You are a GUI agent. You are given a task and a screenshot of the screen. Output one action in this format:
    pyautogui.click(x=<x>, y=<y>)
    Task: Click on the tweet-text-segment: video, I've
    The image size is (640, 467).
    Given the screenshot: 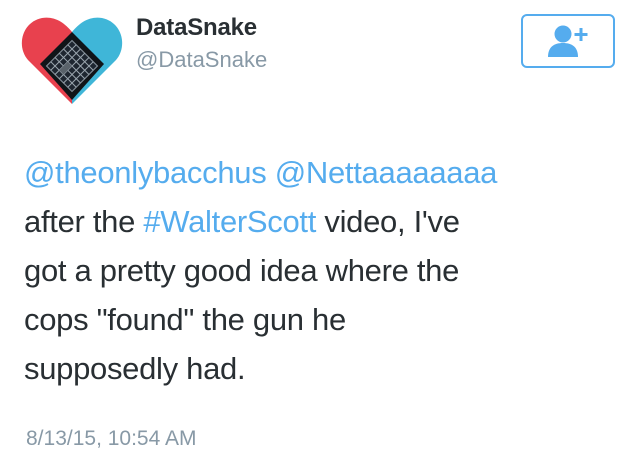 What is the action you would take?
    pyautogui.click(x=388, y=221)
    